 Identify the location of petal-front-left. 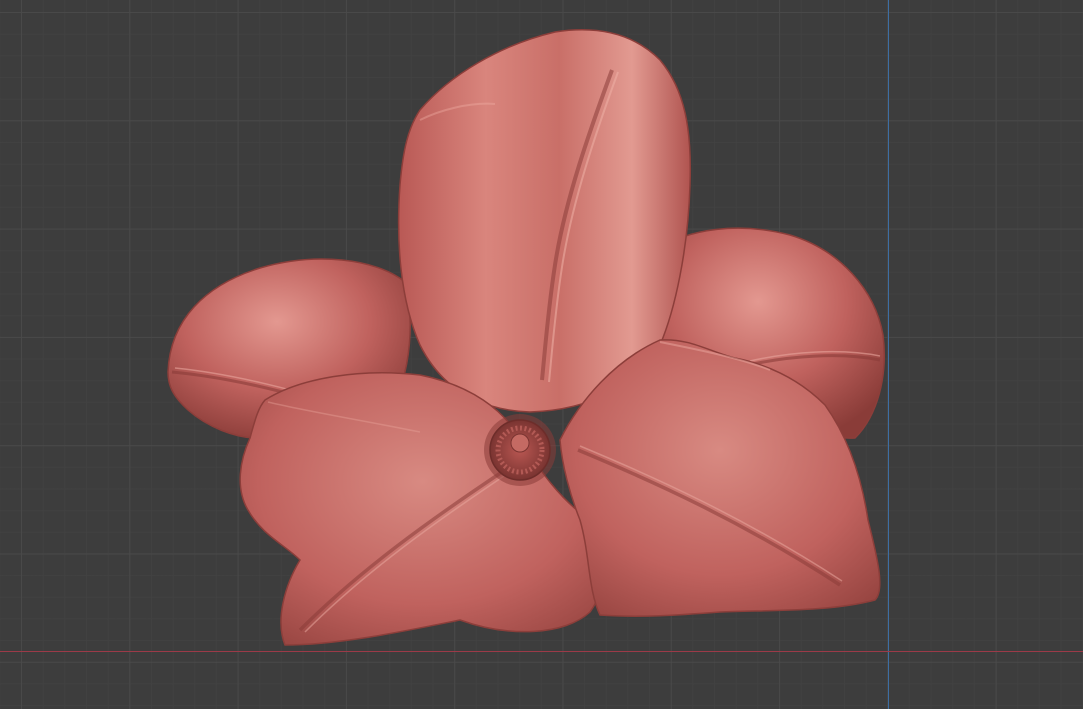
(422, 509).